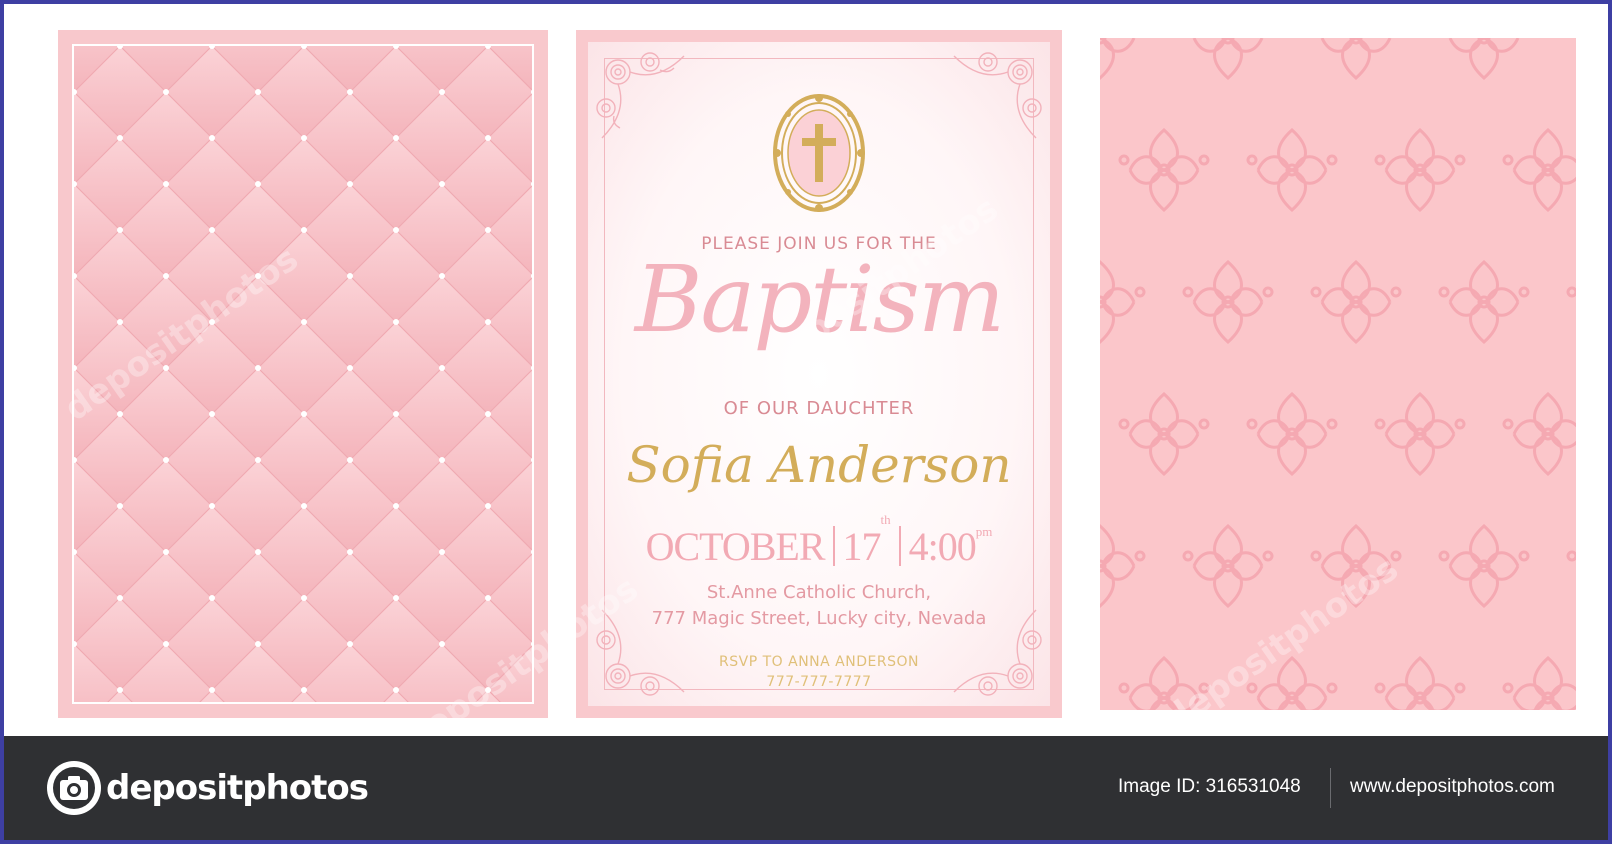  Describe the element at coordinates (819, 682) in the screenshot. I see `rsvp-phone: 777-777-7777` at that location.